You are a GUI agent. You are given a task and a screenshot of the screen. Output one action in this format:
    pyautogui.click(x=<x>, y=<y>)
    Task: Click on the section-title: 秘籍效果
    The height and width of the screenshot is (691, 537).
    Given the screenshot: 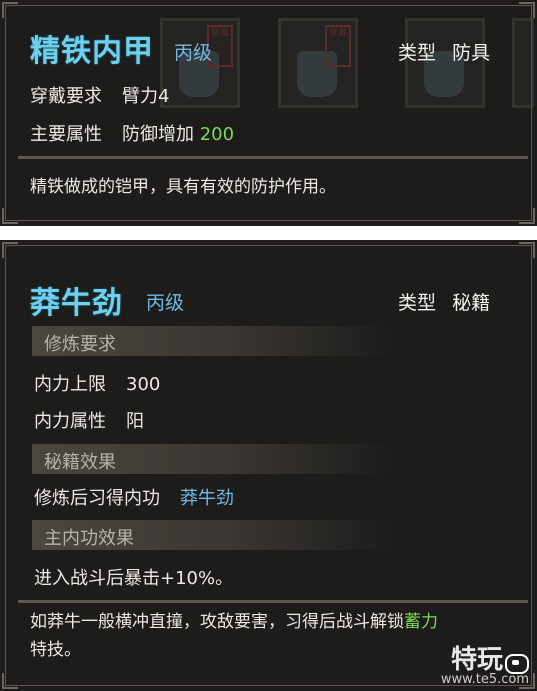 What is the action you would take?
    pyautogui.click(x=80, y=462)
    